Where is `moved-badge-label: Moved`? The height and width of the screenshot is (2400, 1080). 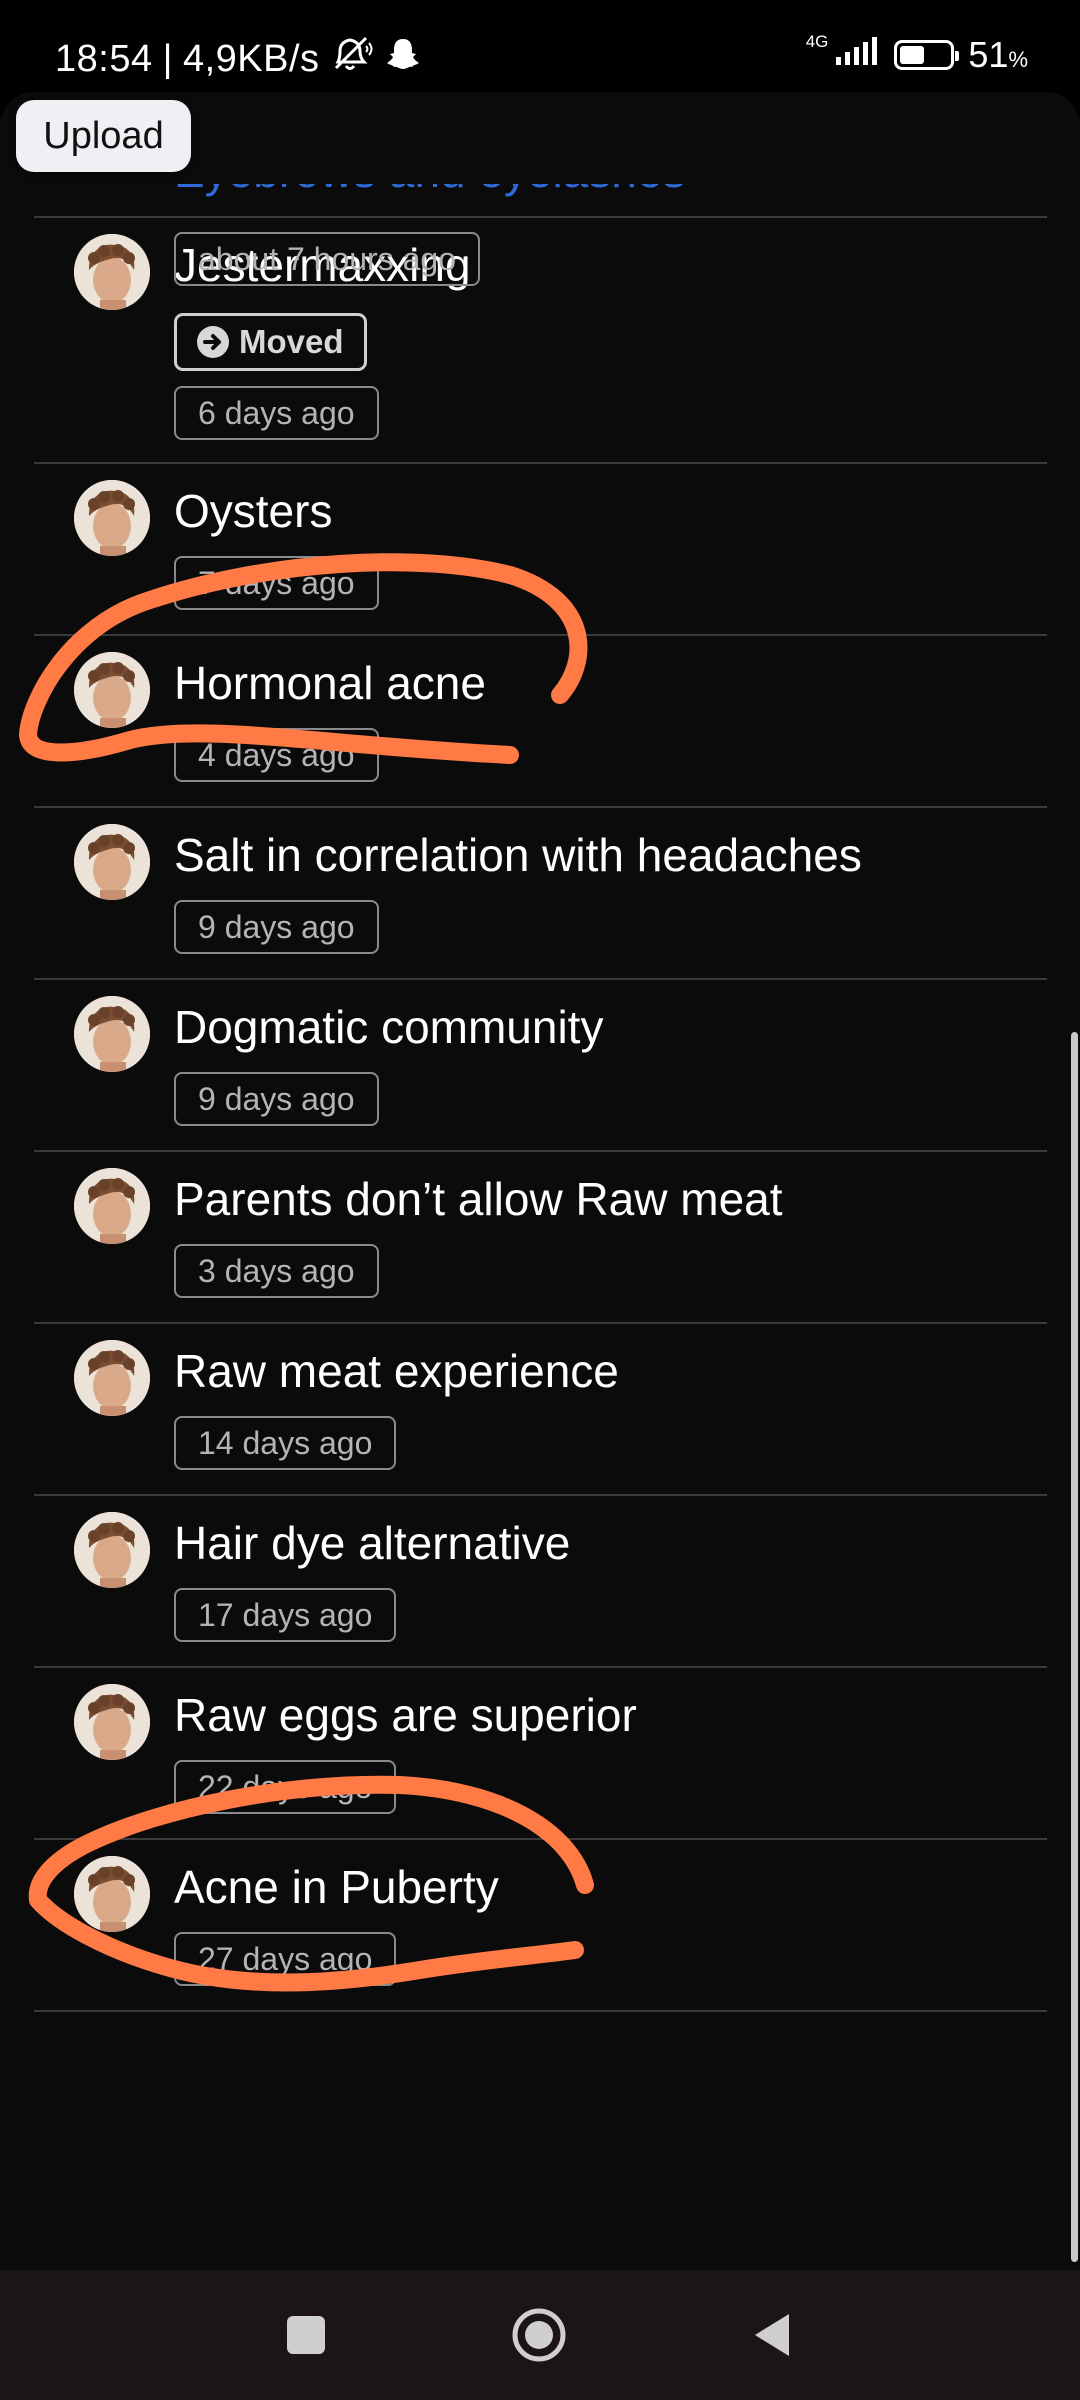
moved-badge-label: Moved is located at coordinates (291, 341).